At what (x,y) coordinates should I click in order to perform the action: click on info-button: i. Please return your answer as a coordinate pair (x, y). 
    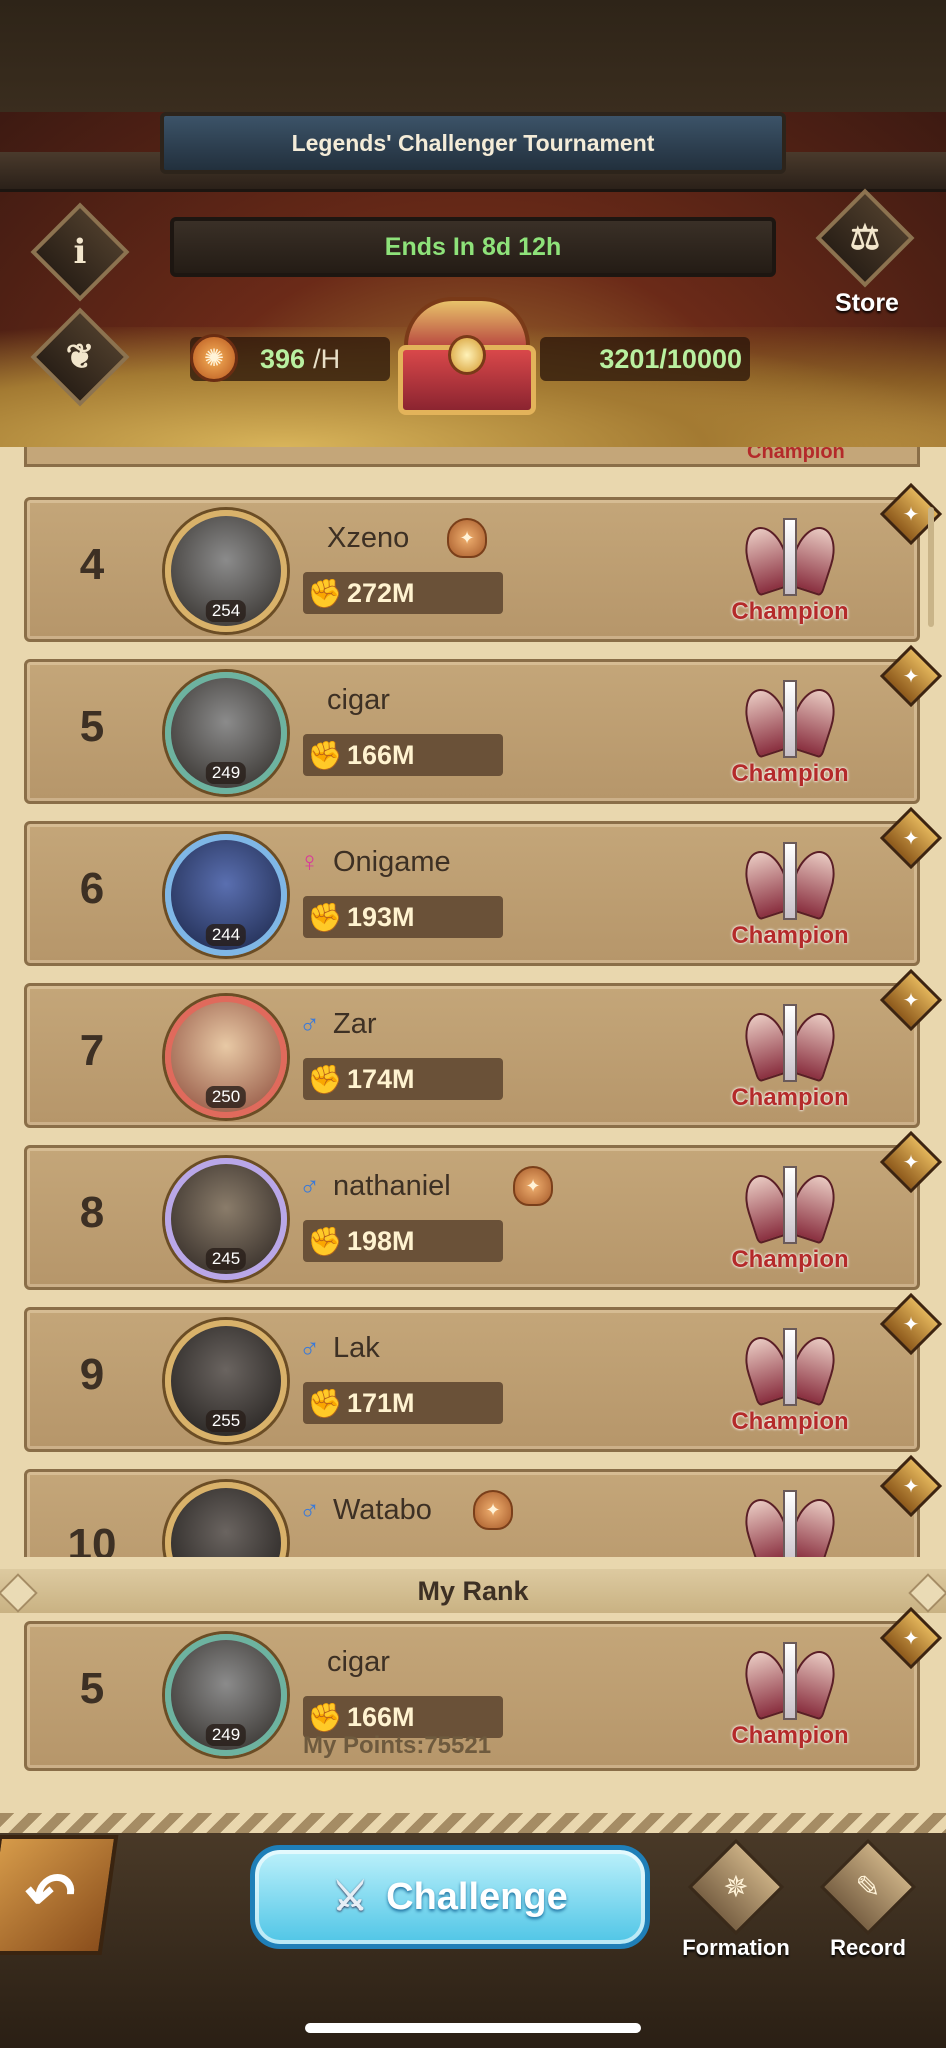
    Looking at the image, I should click on (80, 252).